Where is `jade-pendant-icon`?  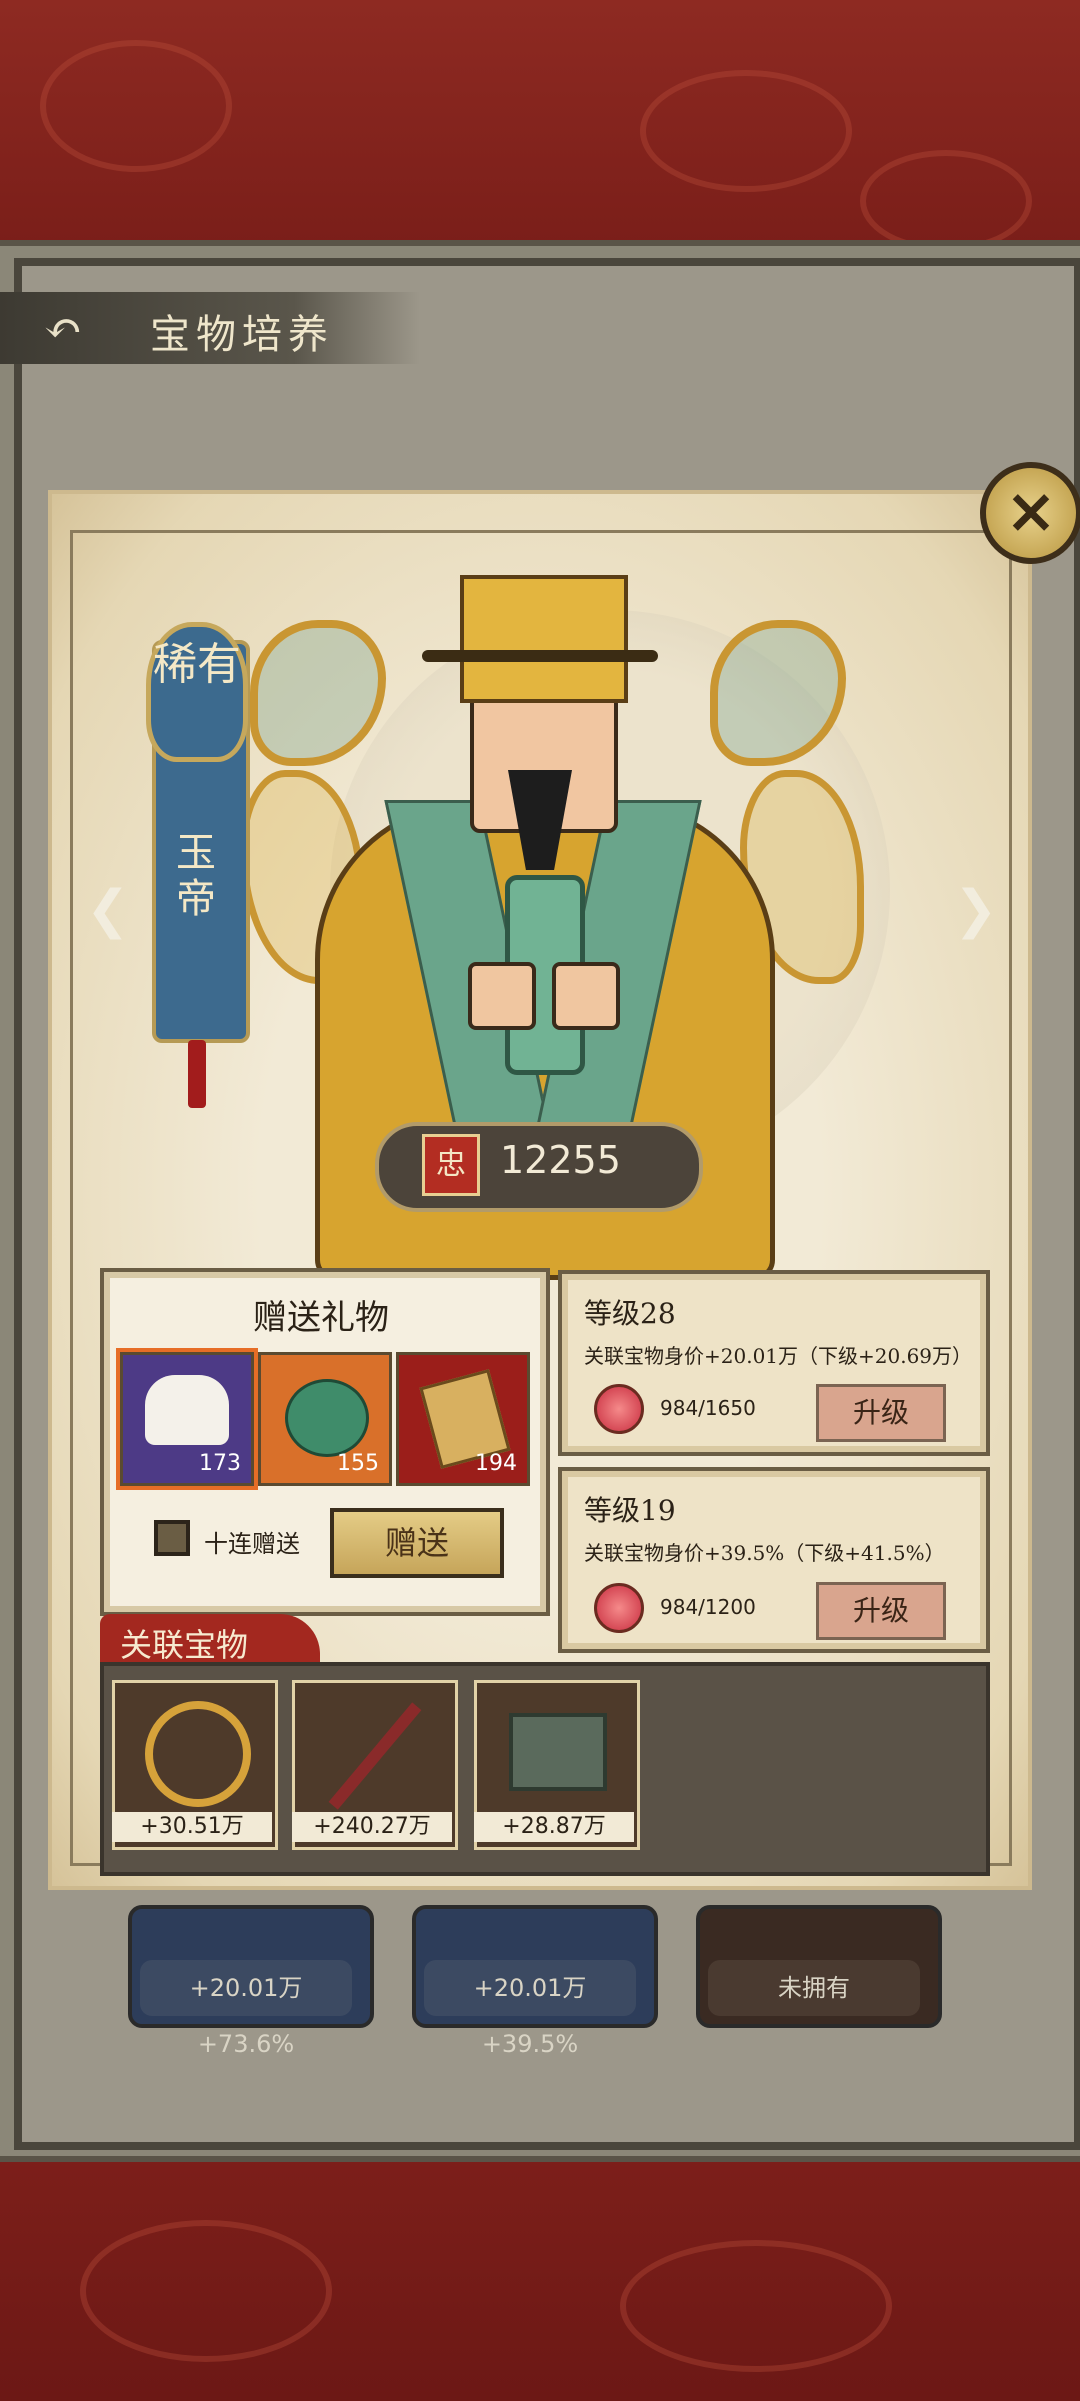 jade-pendant-icon is located at coordinates (327, 1418).